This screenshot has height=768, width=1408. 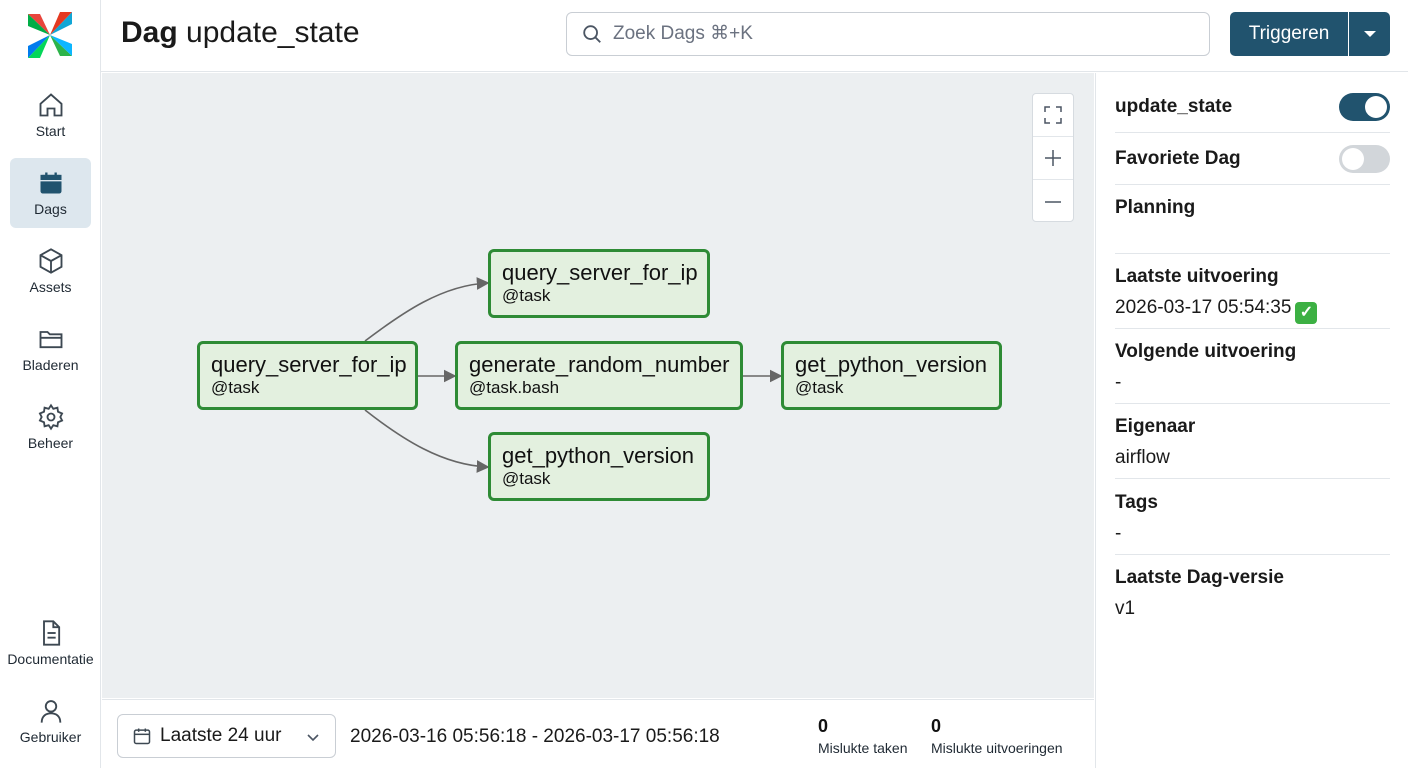 What do you see at coordinates (50, 287) in the screenshot?
I see `sidebar-item-label: Assets` at bounding box center [50, 287].